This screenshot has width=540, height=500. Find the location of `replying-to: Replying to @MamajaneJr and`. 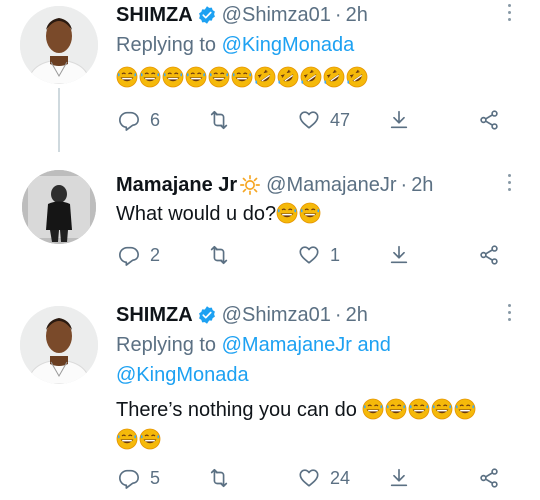

replying-to: Replying to @MamajaneJr and is located at coordinates (253, 345).